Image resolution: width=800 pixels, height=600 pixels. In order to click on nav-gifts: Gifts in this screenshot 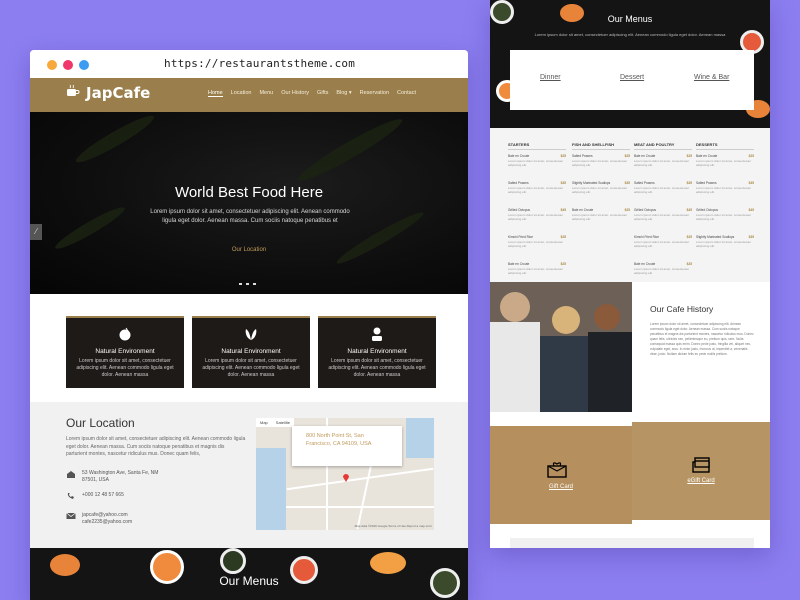, I will do `click(322, 93)`.